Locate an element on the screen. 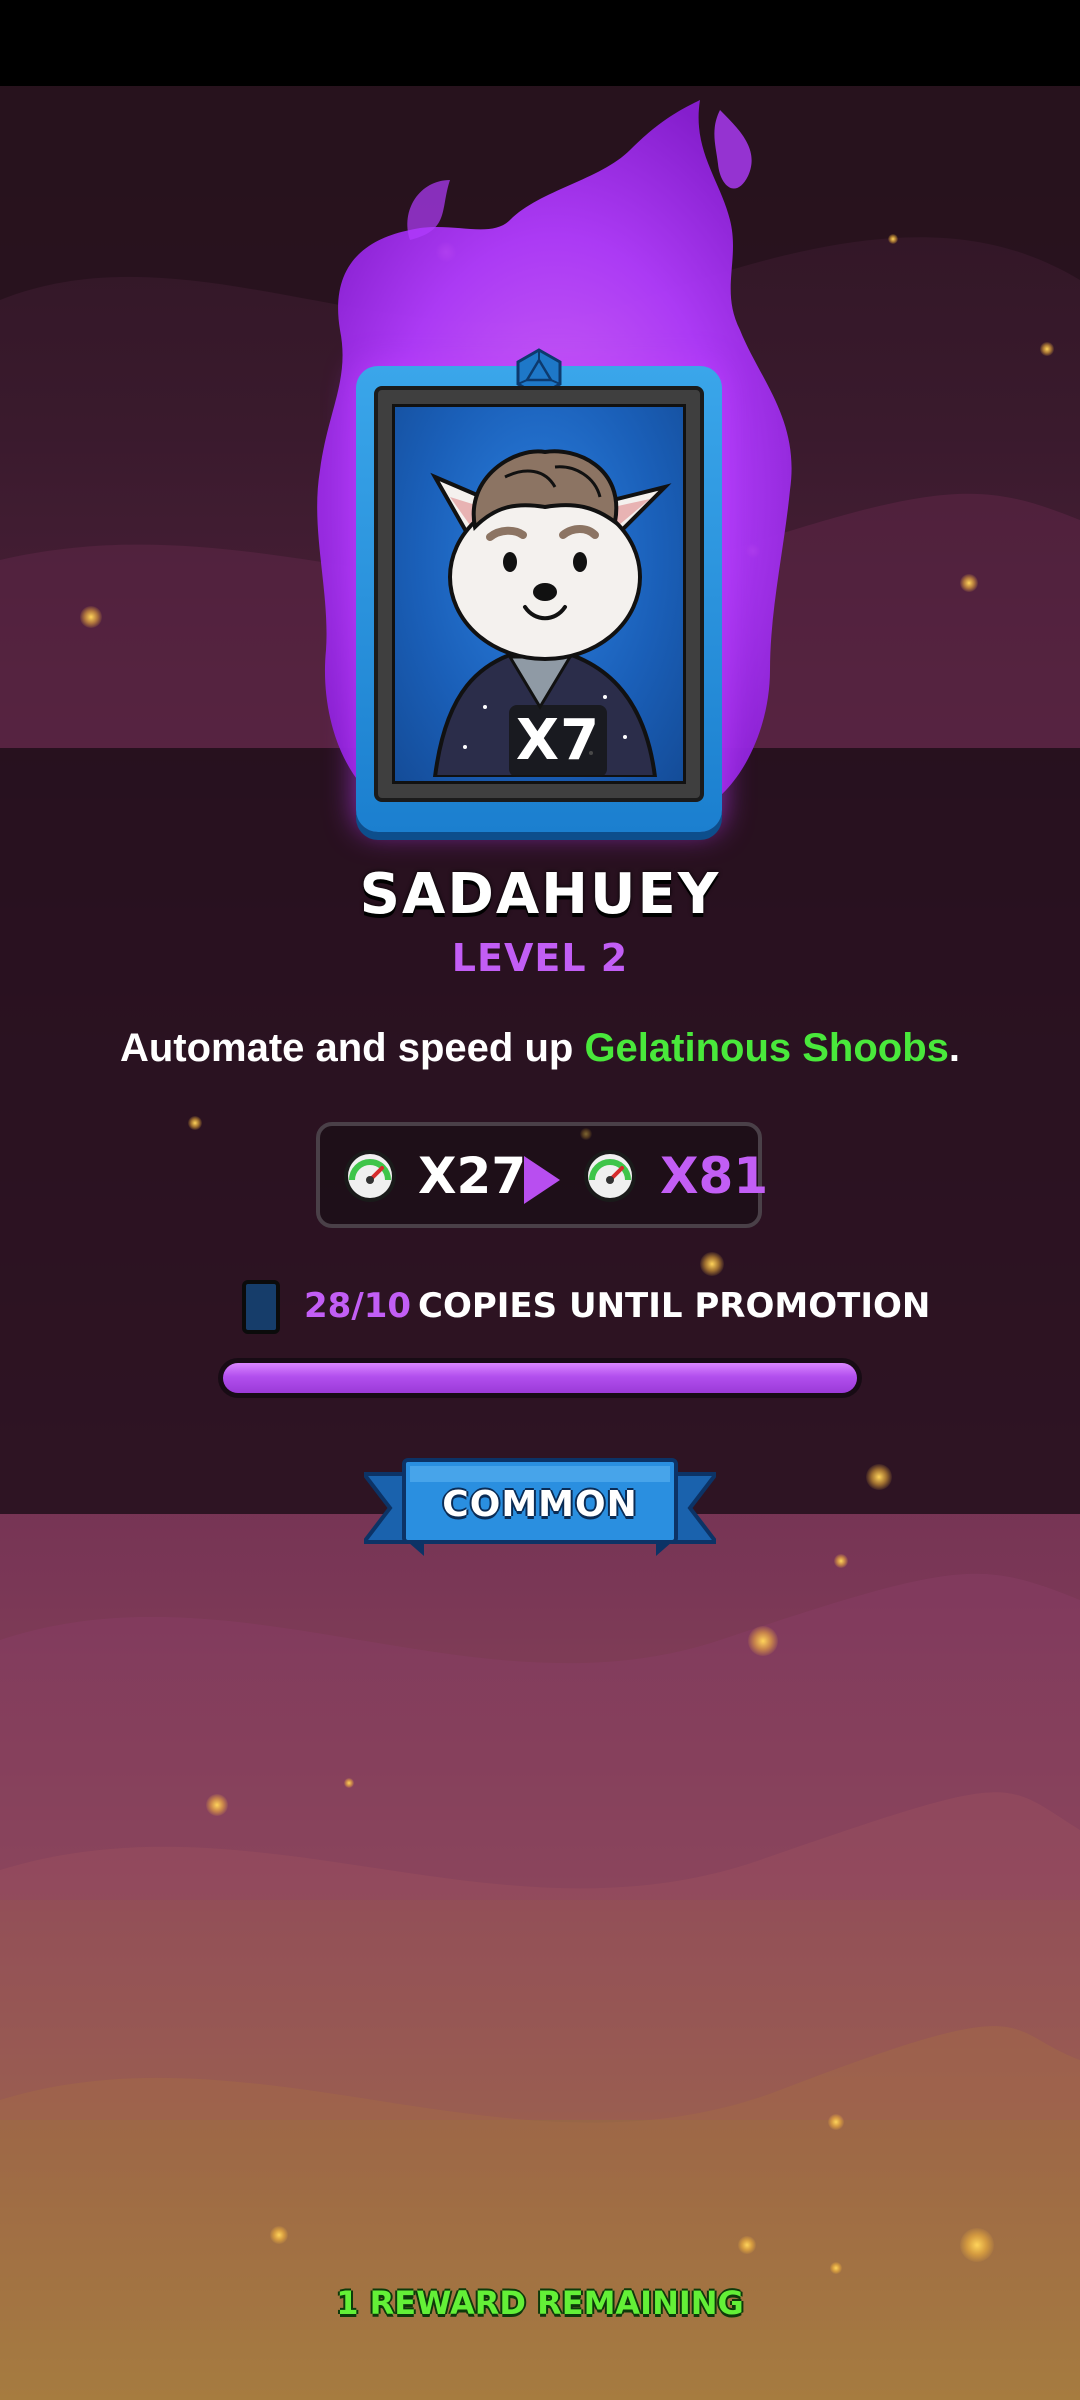  description-highlight: Gelatinous Shoobs is located at coordinates (766, 1048).